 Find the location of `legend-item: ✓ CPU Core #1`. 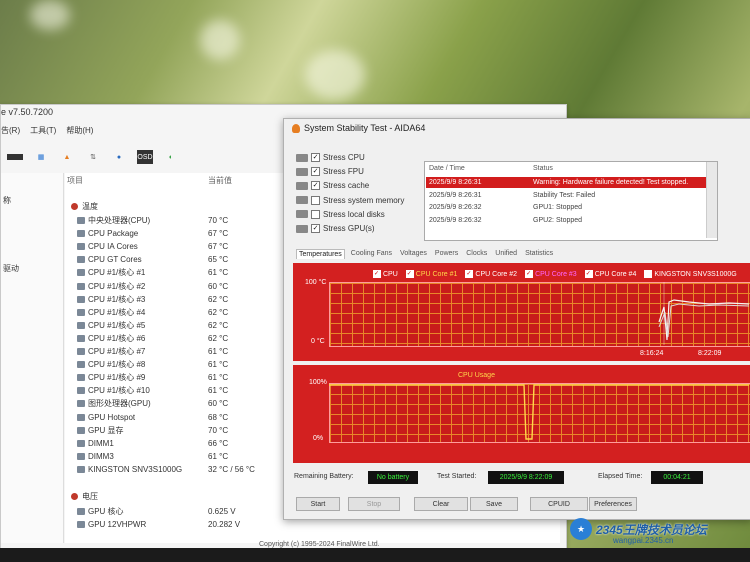

legend-item: ✓ CPU Core #1 is located at coordinates (431, 274).